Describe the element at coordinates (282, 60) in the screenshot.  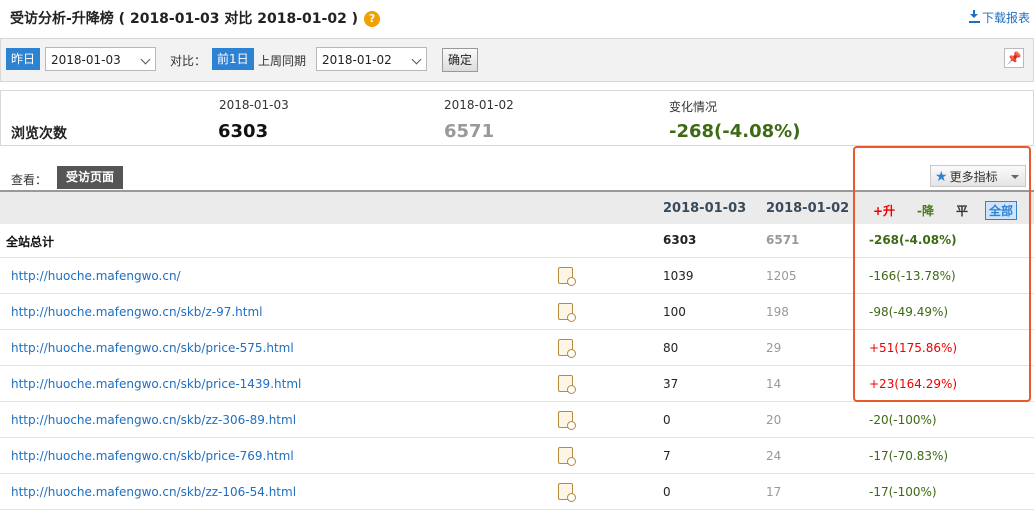
I see `same-period-link: 上周同期` at that location.